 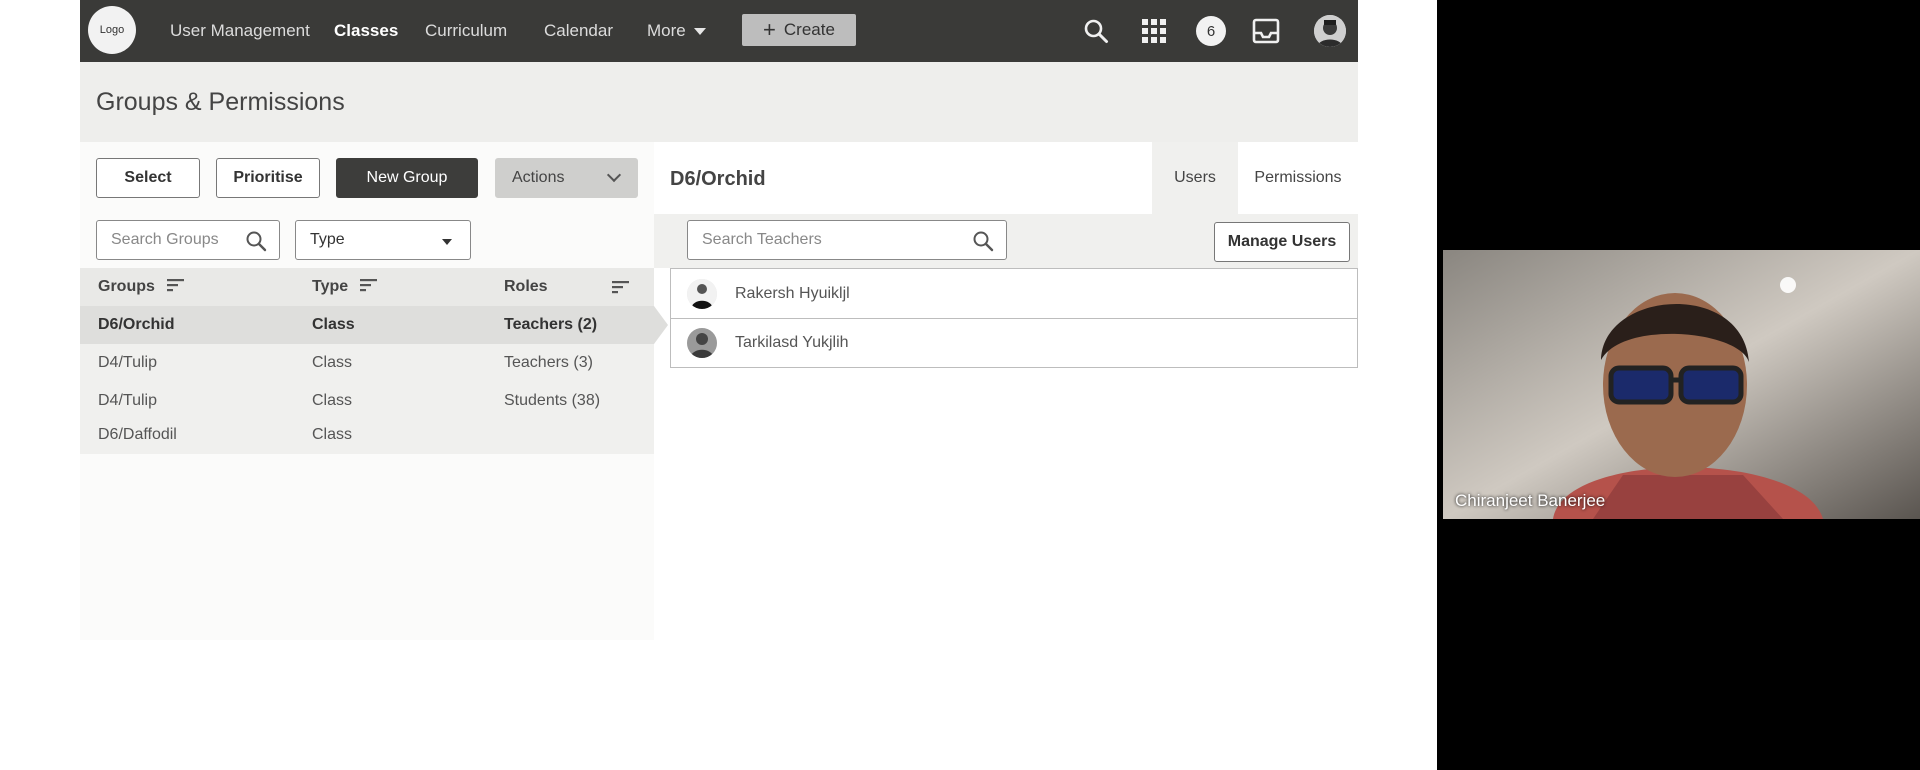 What do you see at coordinates (548, 362) in the screenshot?
I see `cell-roles: Teachers (3)` at bounding box center [548, 362].